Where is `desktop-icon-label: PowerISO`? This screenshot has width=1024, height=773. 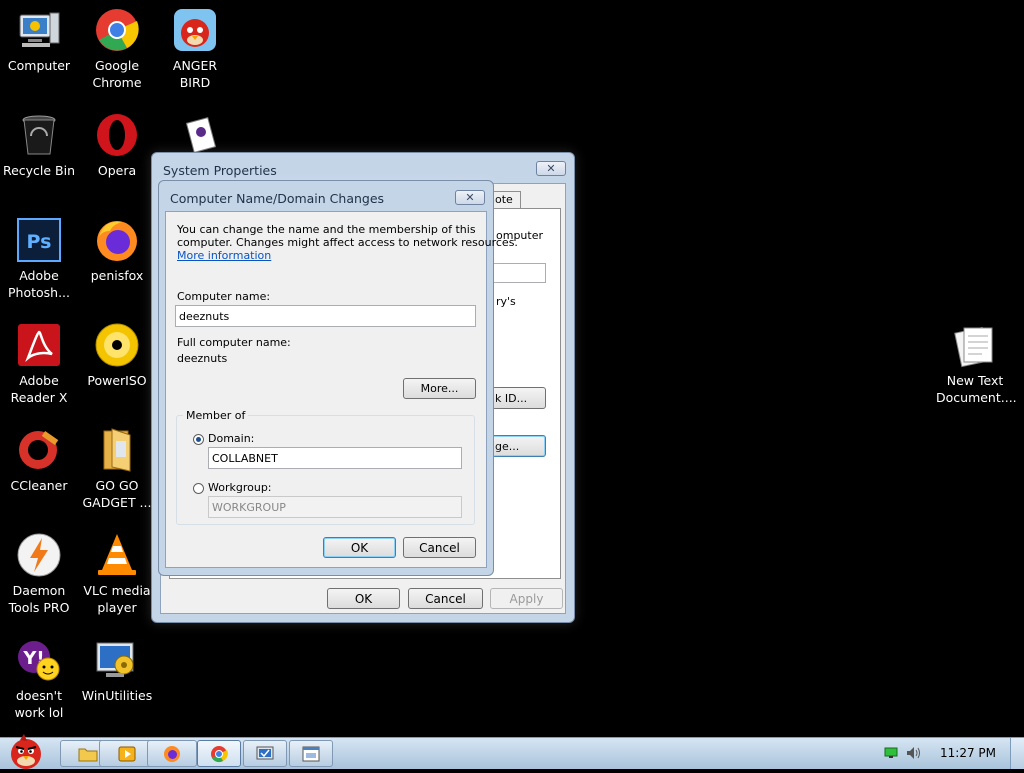
desktop-icon-label: PowerISO is located at coordinates (117, 380).